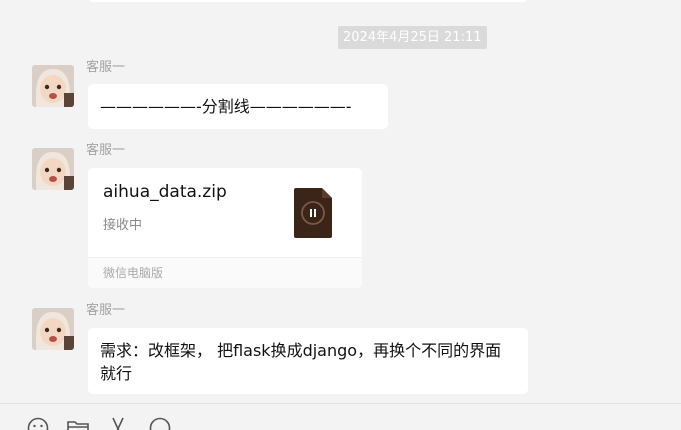 This screenshot has height=430, width=681. What do you see at coordinates (122, 223) in the screenshot?
I see `file-status: 接收中` at bounding box center [122, 223].